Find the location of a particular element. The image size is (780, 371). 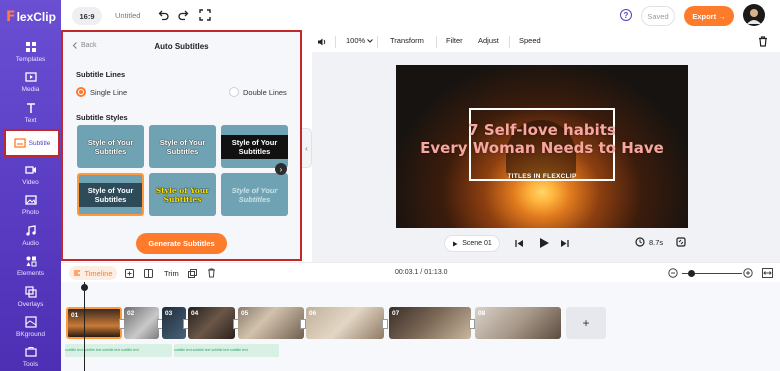

single-line-radio: Single Line is located at coordinates (101, 92).